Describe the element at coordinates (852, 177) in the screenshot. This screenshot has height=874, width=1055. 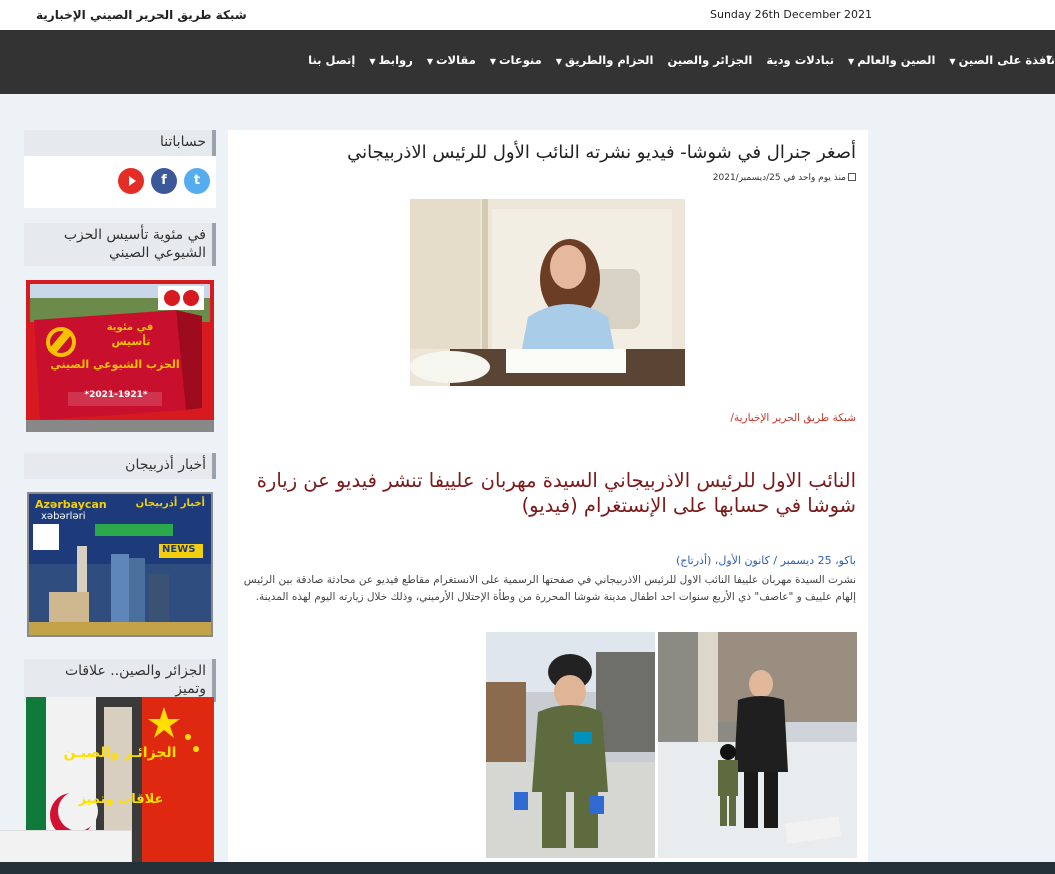
I see `calendar-icon` at that location.